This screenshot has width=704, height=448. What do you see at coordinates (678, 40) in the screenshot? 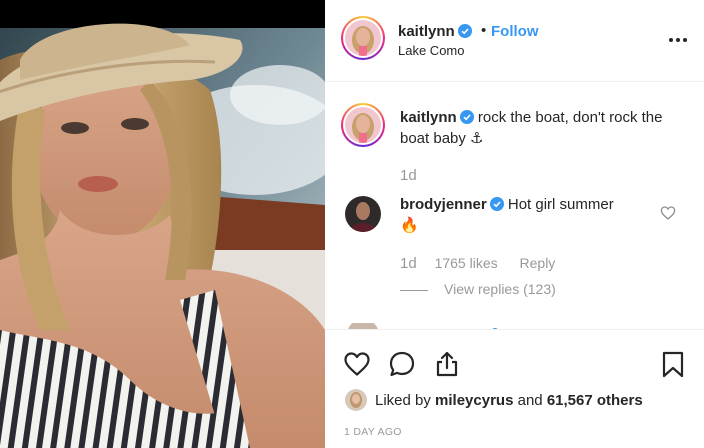
I see `more-options-icon` at bounding box center [678, 40].